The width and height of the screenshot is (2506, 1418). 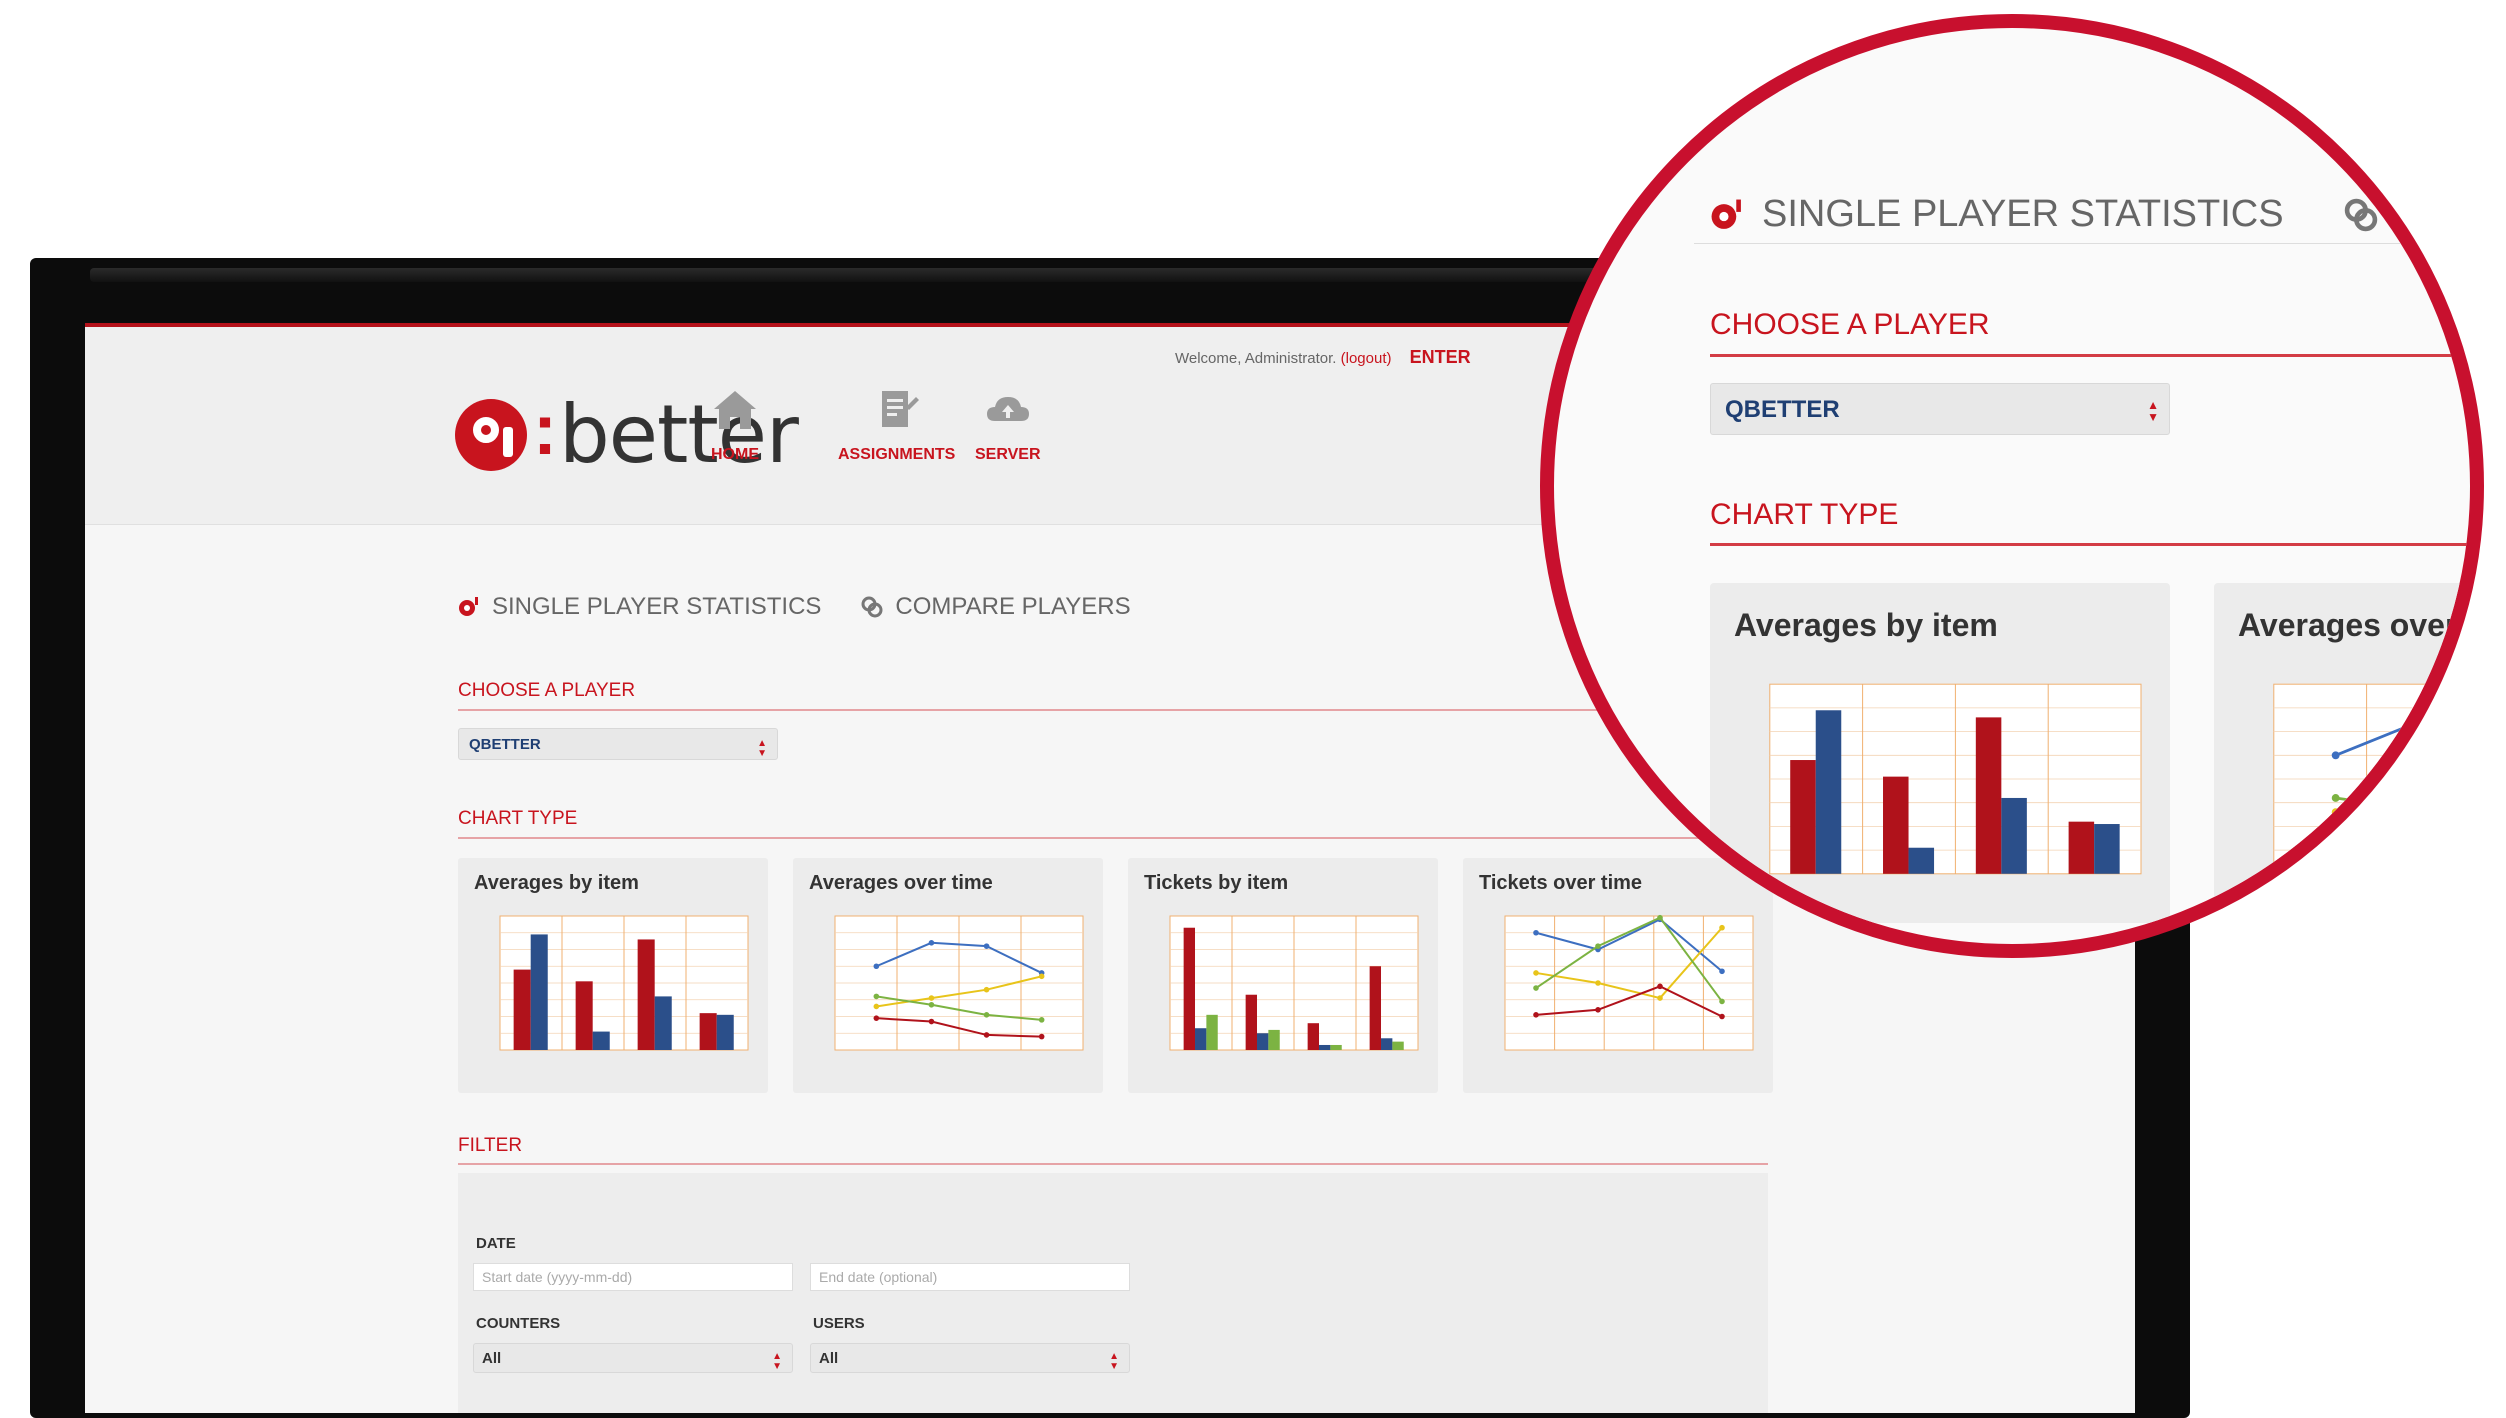 I want to click on zoom-tab-single-player: SINGLE PLAYER STATISTICS, so click(x=2023, y=214).